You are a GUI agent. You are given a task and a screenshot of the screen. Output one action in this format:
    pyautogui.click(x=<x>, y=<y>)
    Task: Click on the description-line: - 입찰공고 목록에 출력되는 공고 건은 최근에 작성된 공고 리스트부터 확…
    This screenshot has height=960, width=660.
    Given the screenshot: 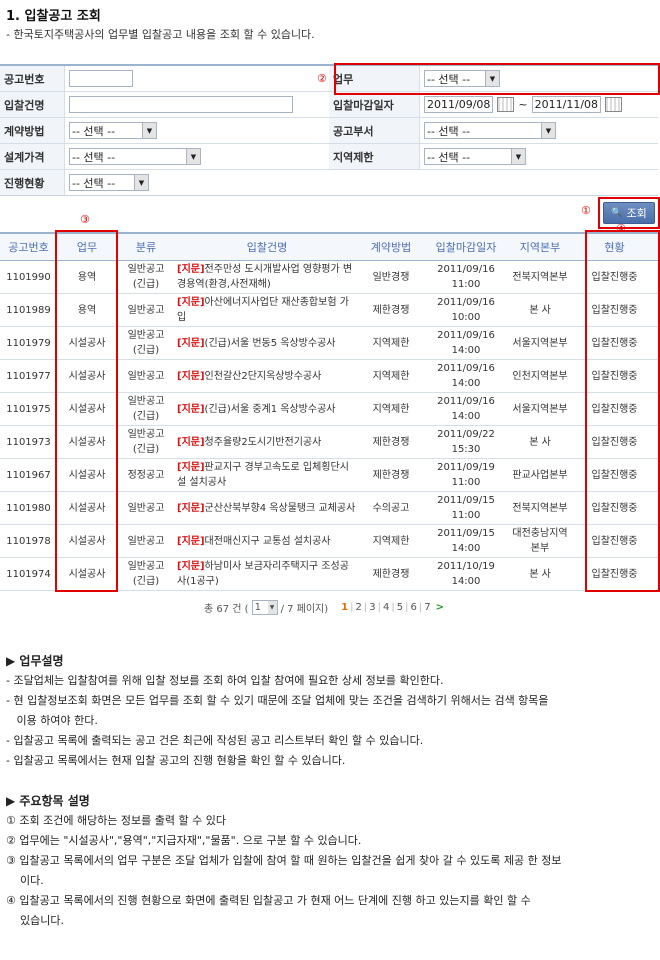 What is the action you would take?
    pyautogui.click(x=215, y=740)
    